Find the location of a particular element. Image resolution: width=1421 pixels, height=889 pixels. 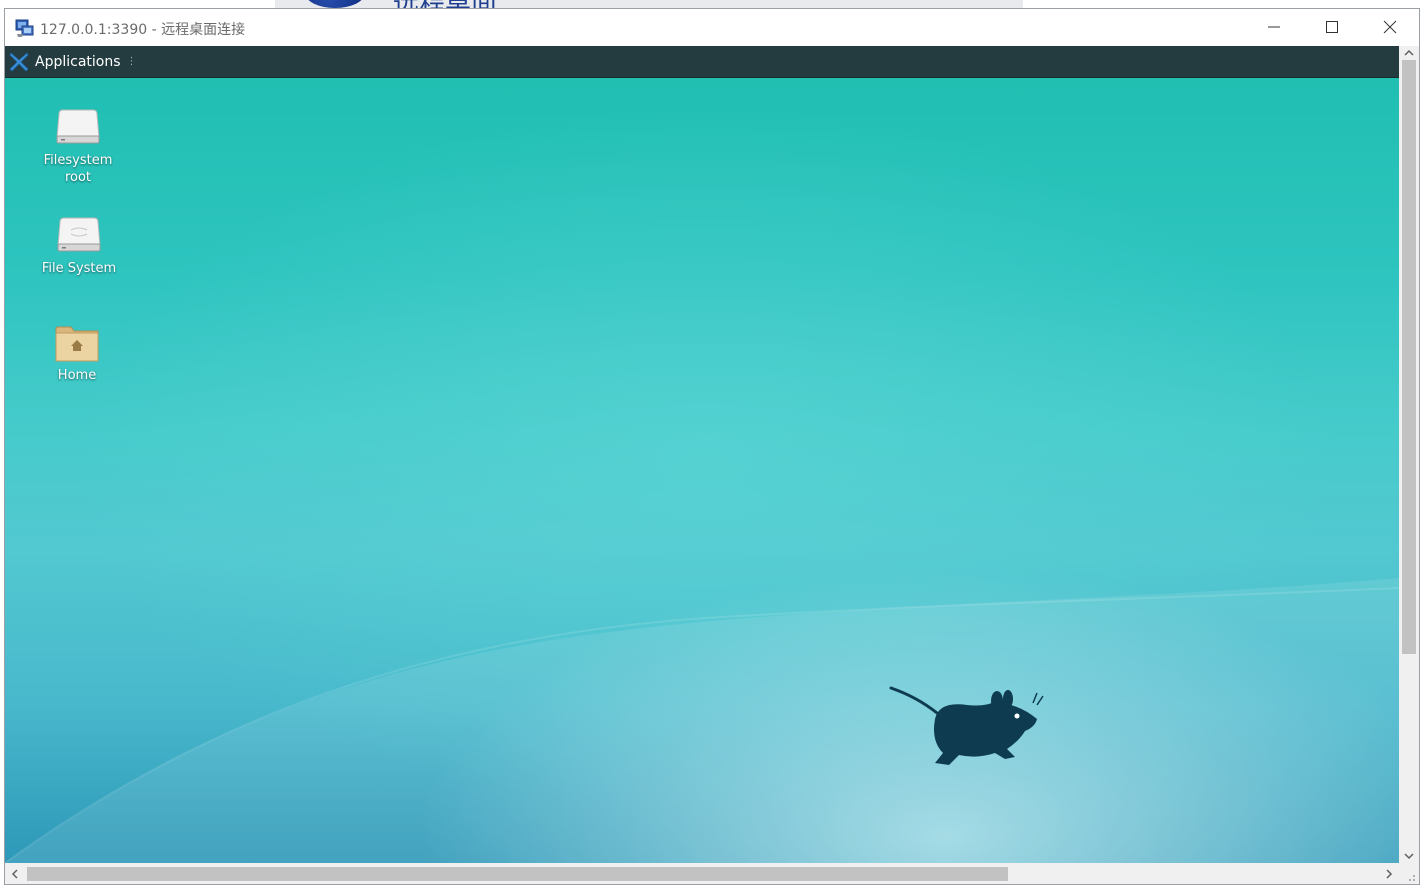

minimize-icon is located at coordinates (1274, 27).